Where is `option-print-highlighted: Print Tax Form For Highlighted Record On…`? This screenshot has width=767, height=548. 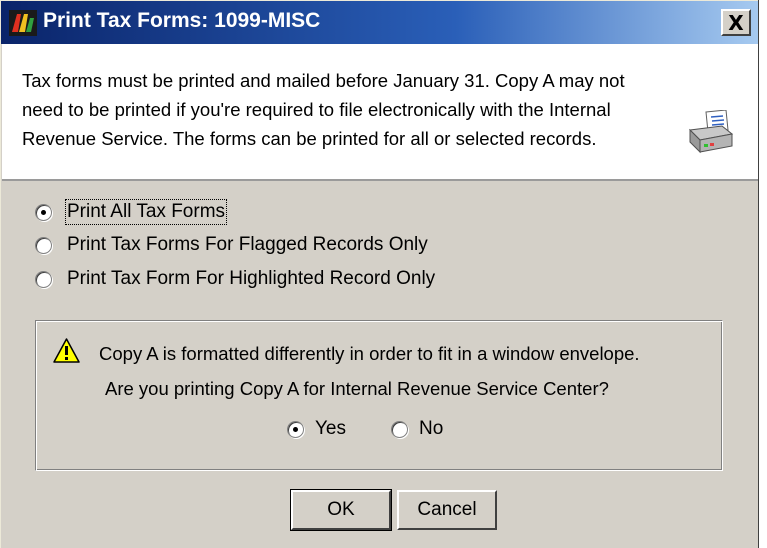 option-print-highlighted: Print Tax Form For Highlighted Record On… is located at coordinates (235, 279).